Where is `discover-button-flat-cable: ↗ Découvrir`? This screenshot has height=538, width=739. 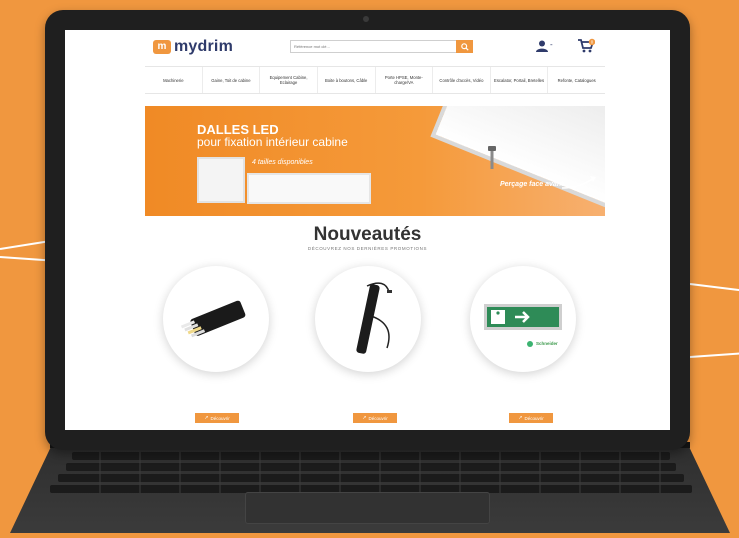
discover-button-flat-cable: ↗ Découvrir is located at coordinates (217, 418).